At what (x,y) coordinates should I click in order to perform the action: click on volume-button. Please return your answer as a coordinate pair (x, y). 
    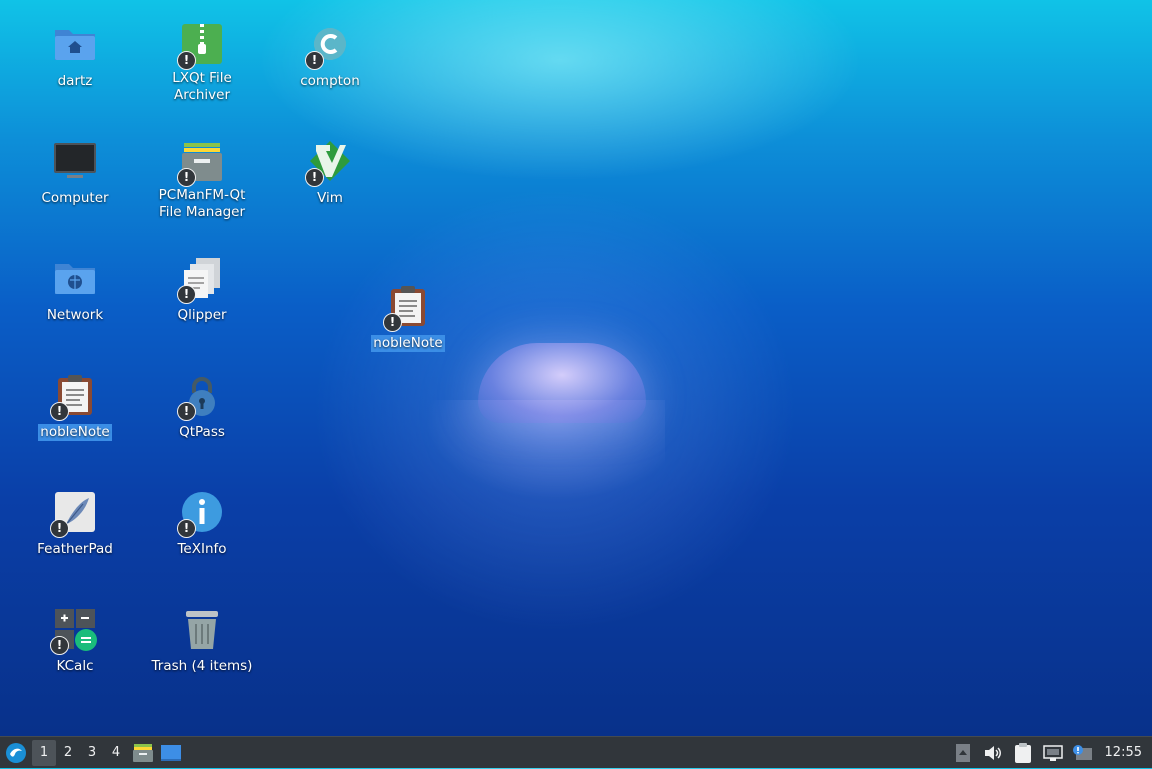
    Looking at the image, I should click on (993, 753).